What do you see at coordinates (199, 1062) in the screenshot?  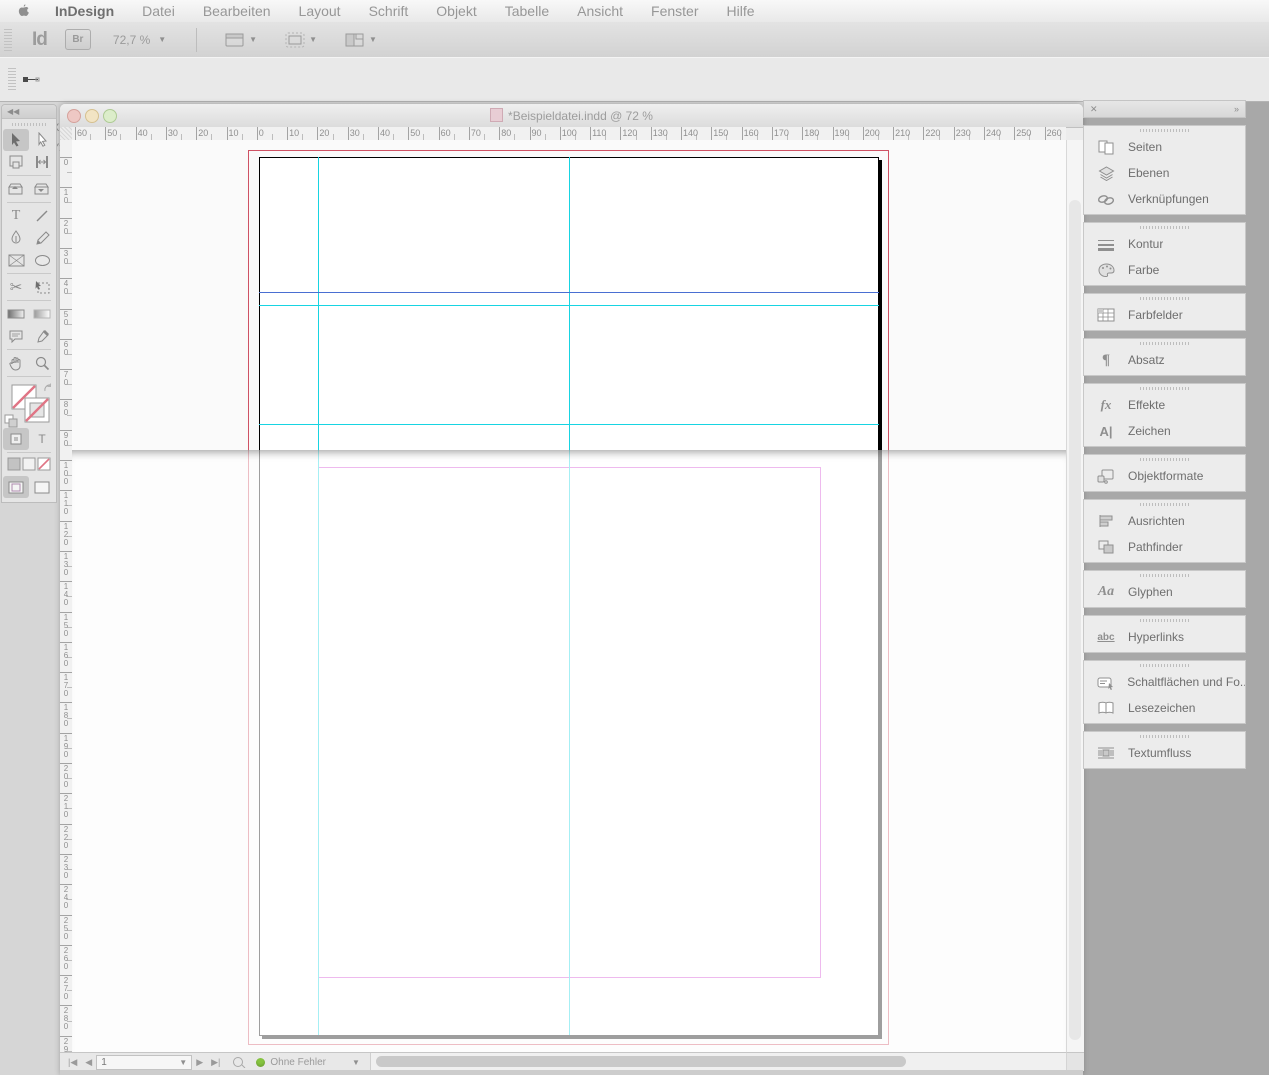 I see `next-page-button: ▶` at bounding box center [199, 1062].